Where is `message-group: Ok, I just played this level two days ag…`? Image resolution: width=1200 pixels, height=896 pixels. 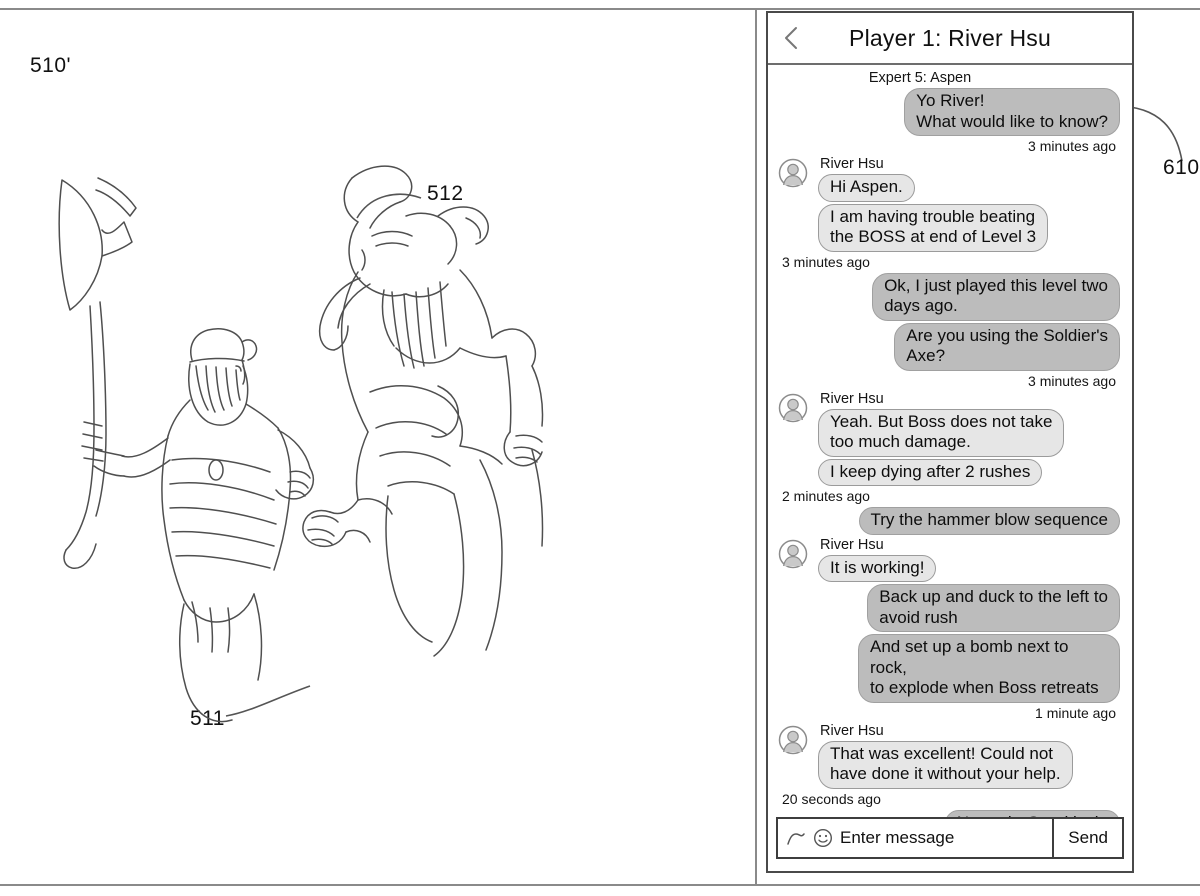 message-group: Ok, I just played this level two days ag… is located at coordinates (950, 331).